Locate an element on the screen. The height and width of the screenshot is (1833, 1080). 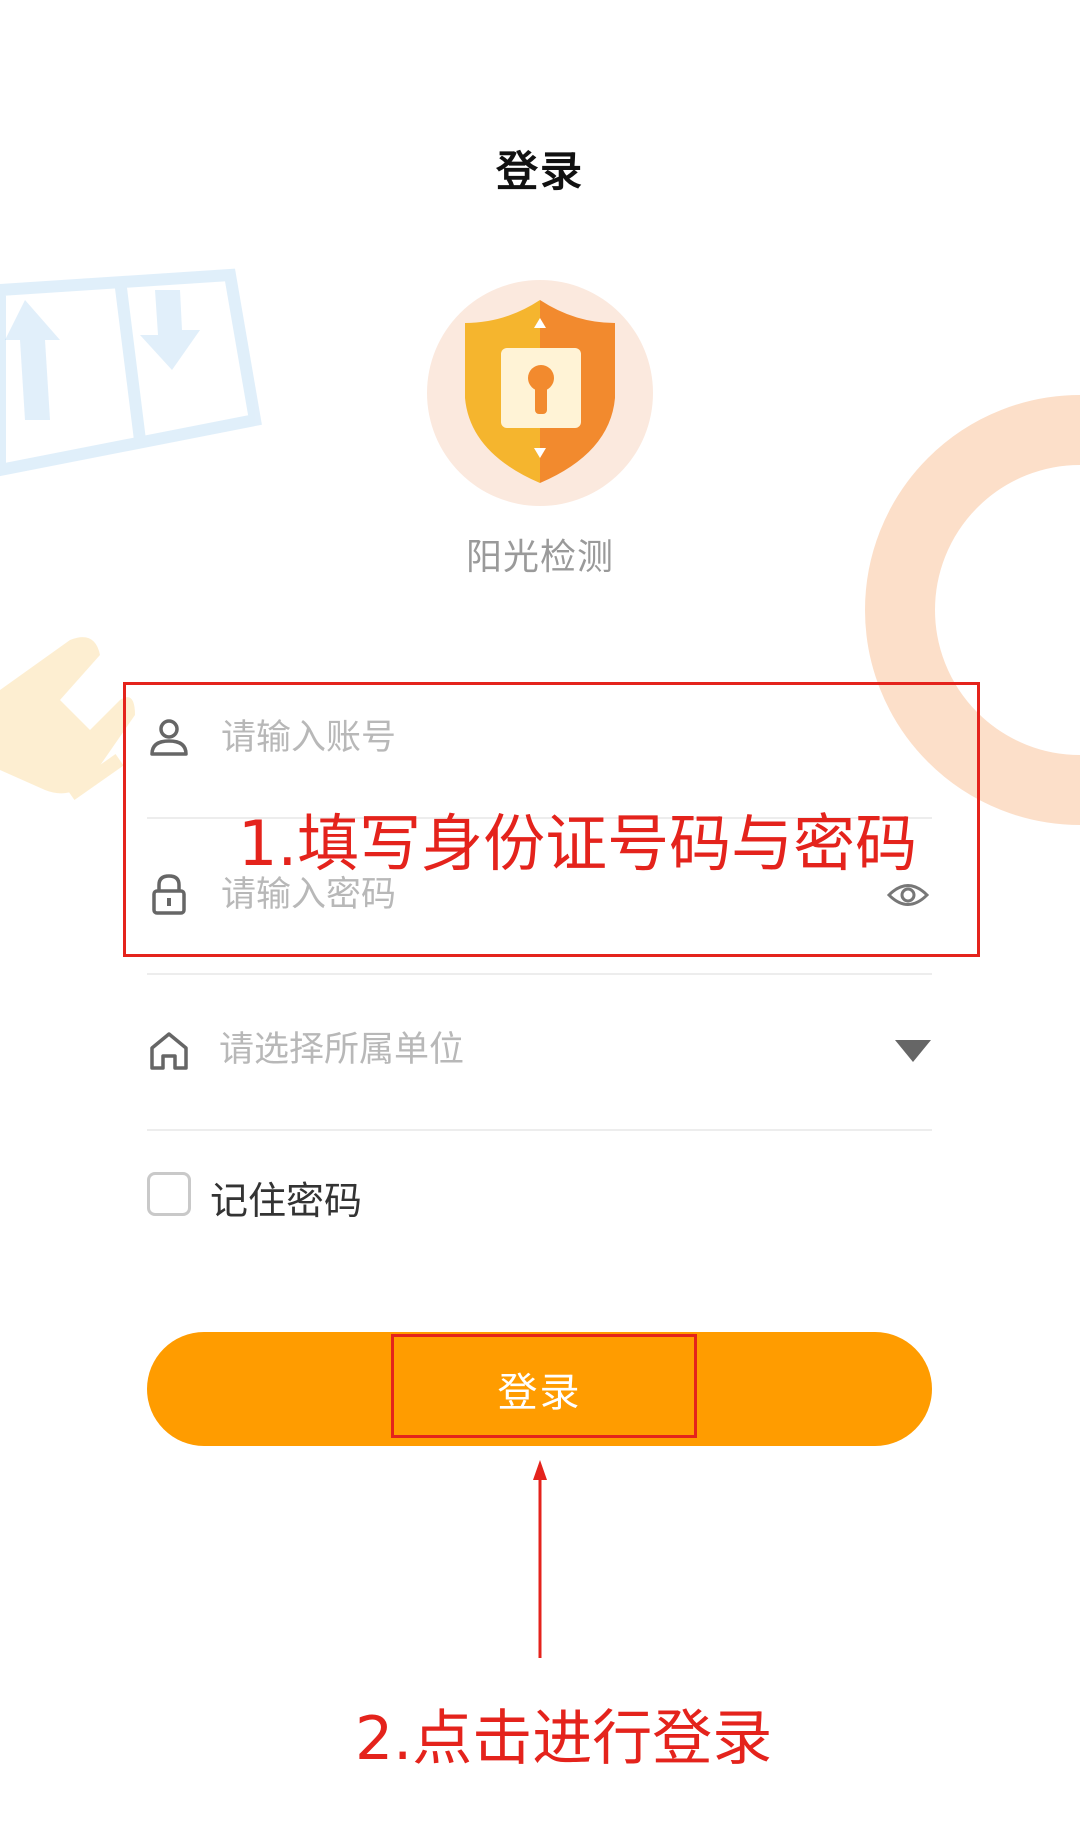
unit-select: 请选择所属单位 is located at coordinates (539, 1050).